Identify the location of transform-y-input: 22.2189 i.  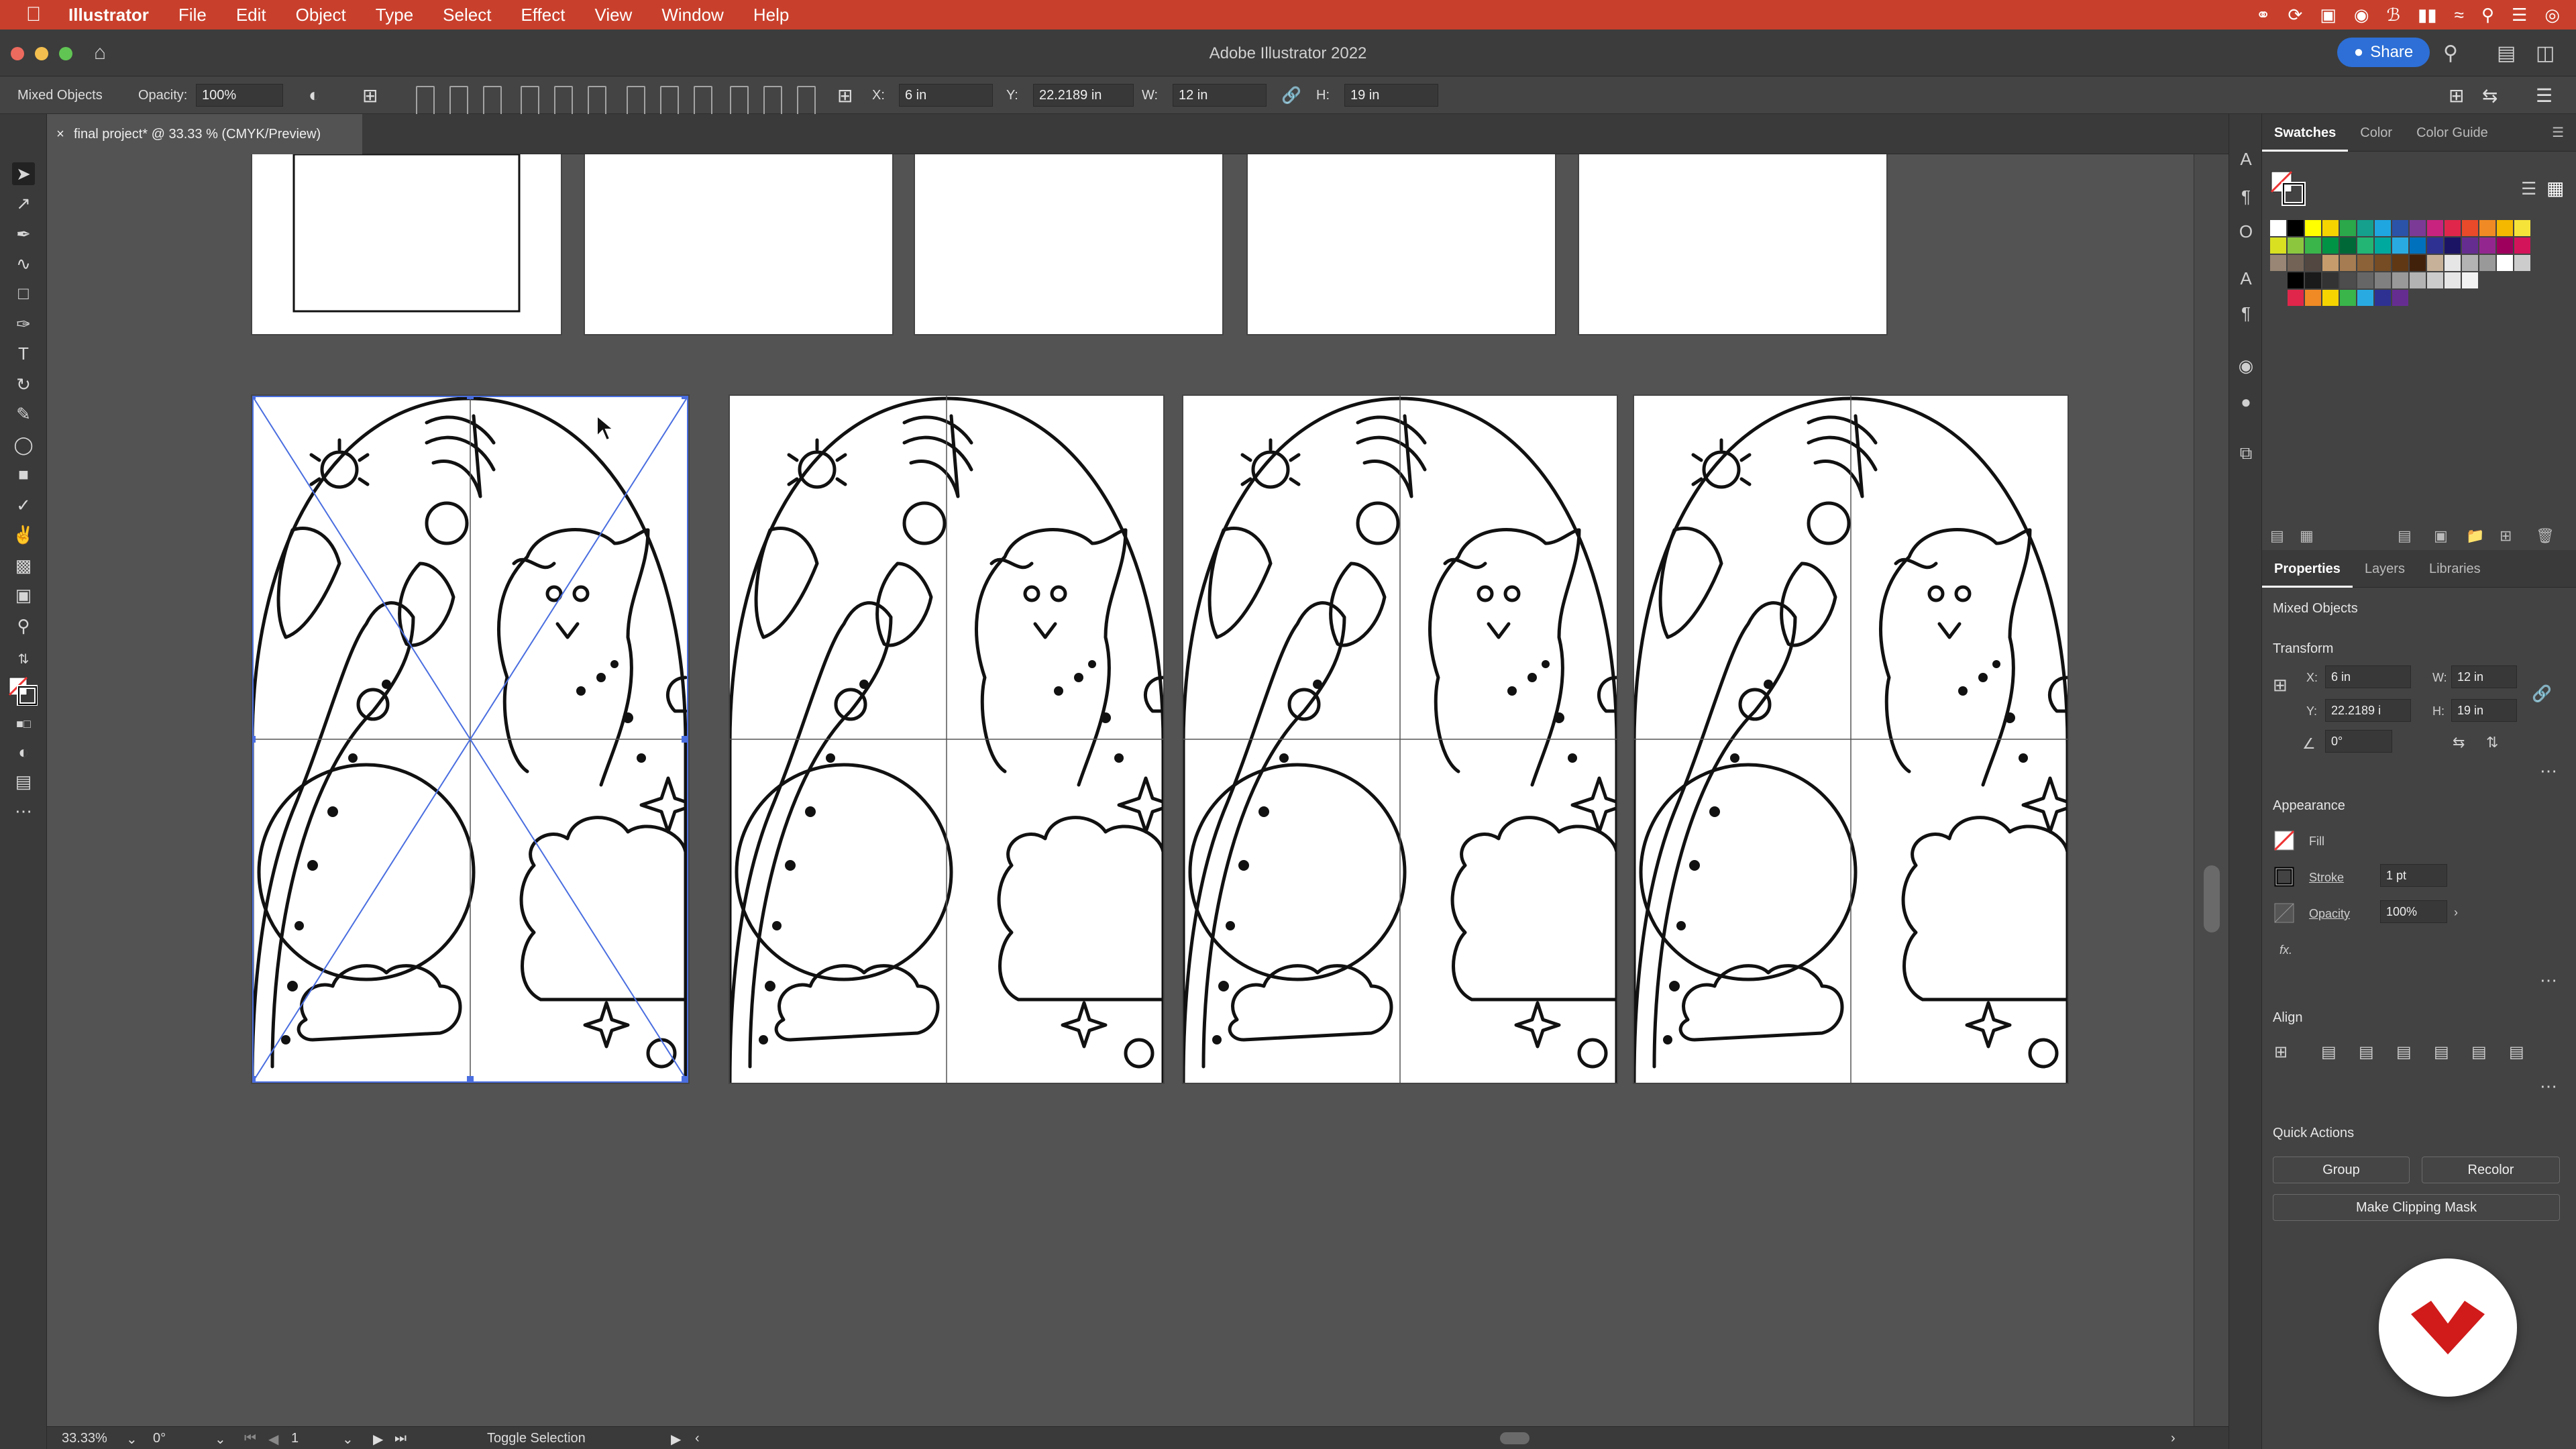
(2368, 710).